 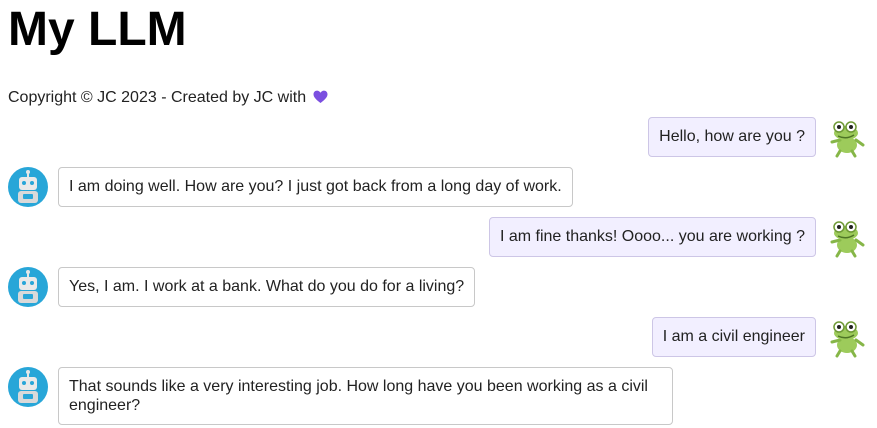 I want to click on copyright-line: Copyright © JC 2023 - Created by JC with, so click(x=168, y=99).